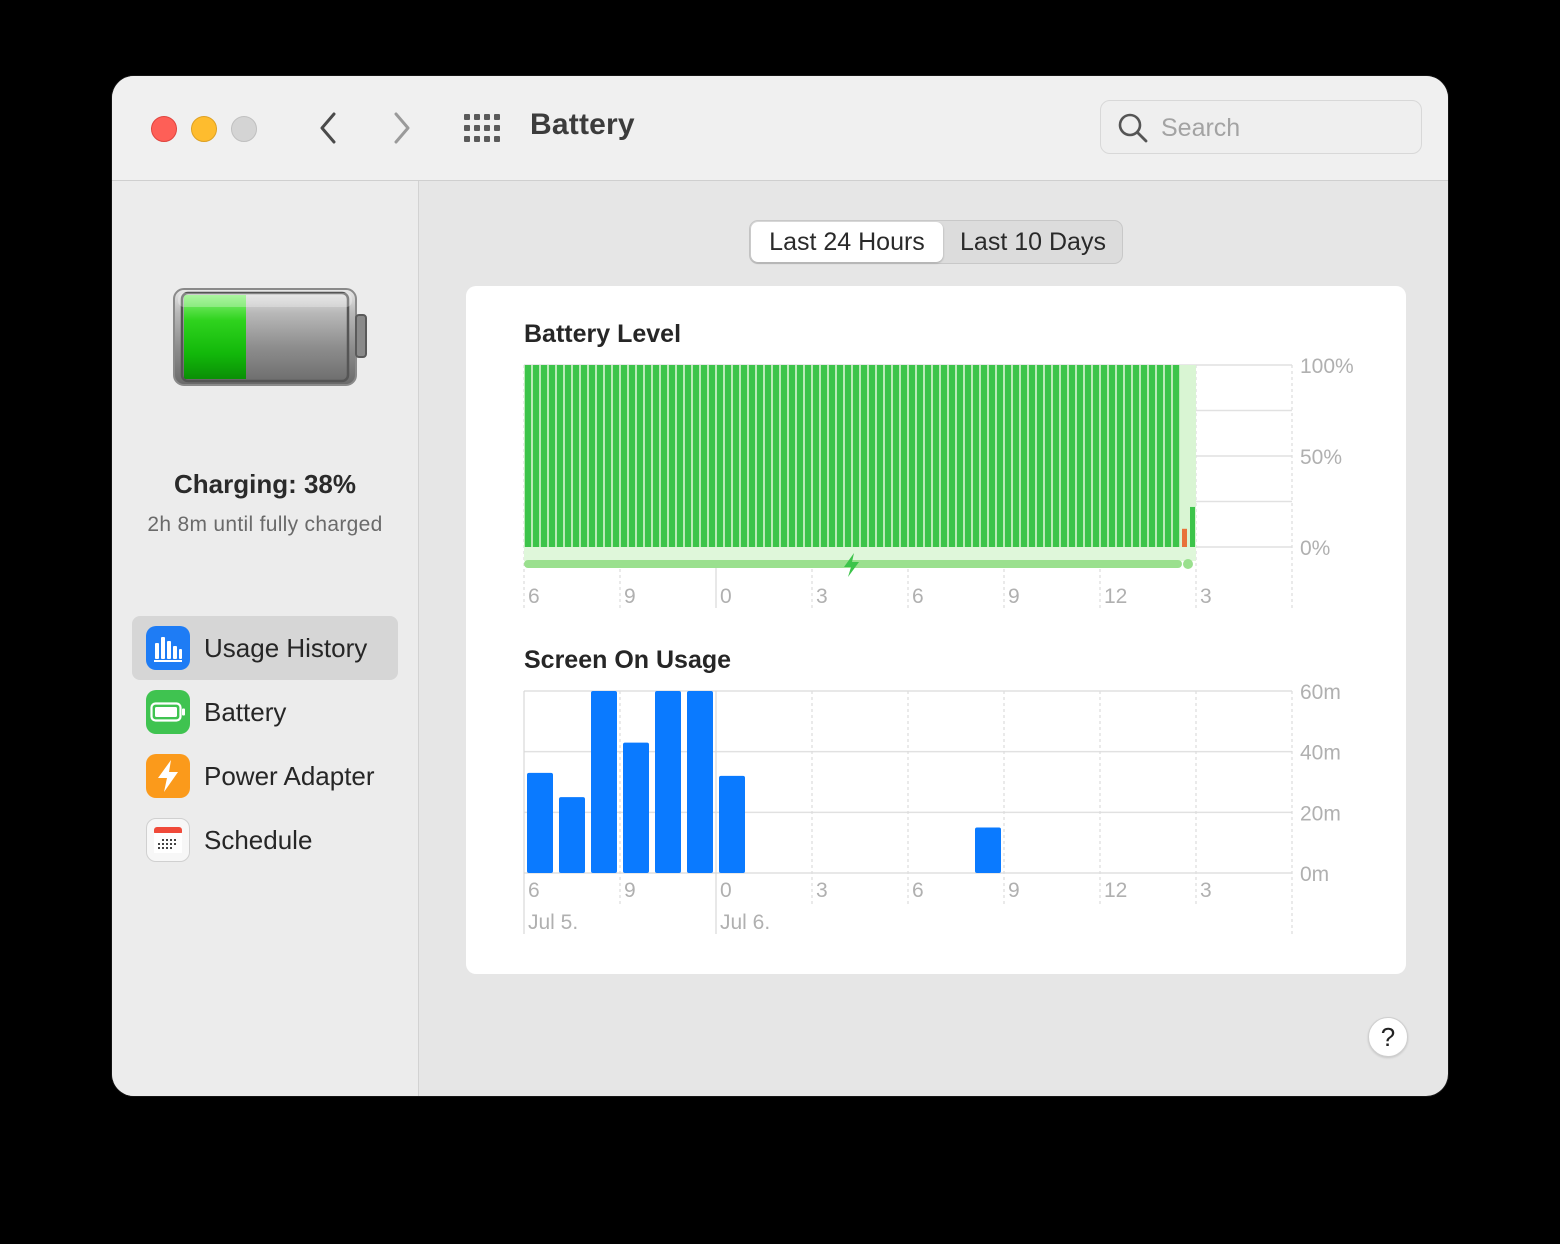  Describe the element at coordinates (553, 922) in the screenshot. I see `date-label: Jul 5.` at that location.